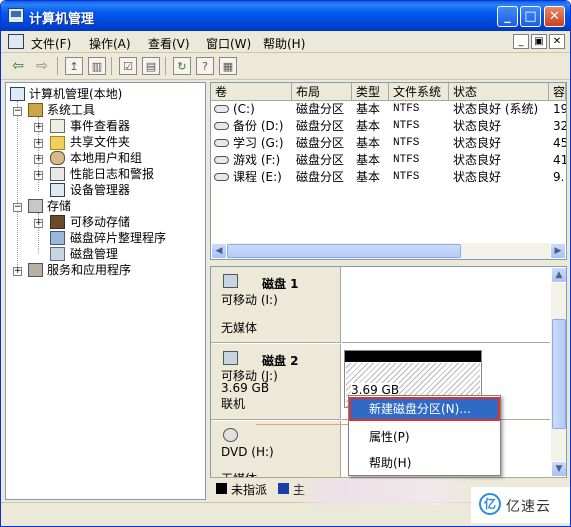 Image resolution: width=571 pixels, height=527 pixels. What do you see at coordinates (276, 305) in the screenshot?
I see `disk-1-header: 磁盘 1 可移动 (I:) 无媒体` at bounding box center [276, 305].